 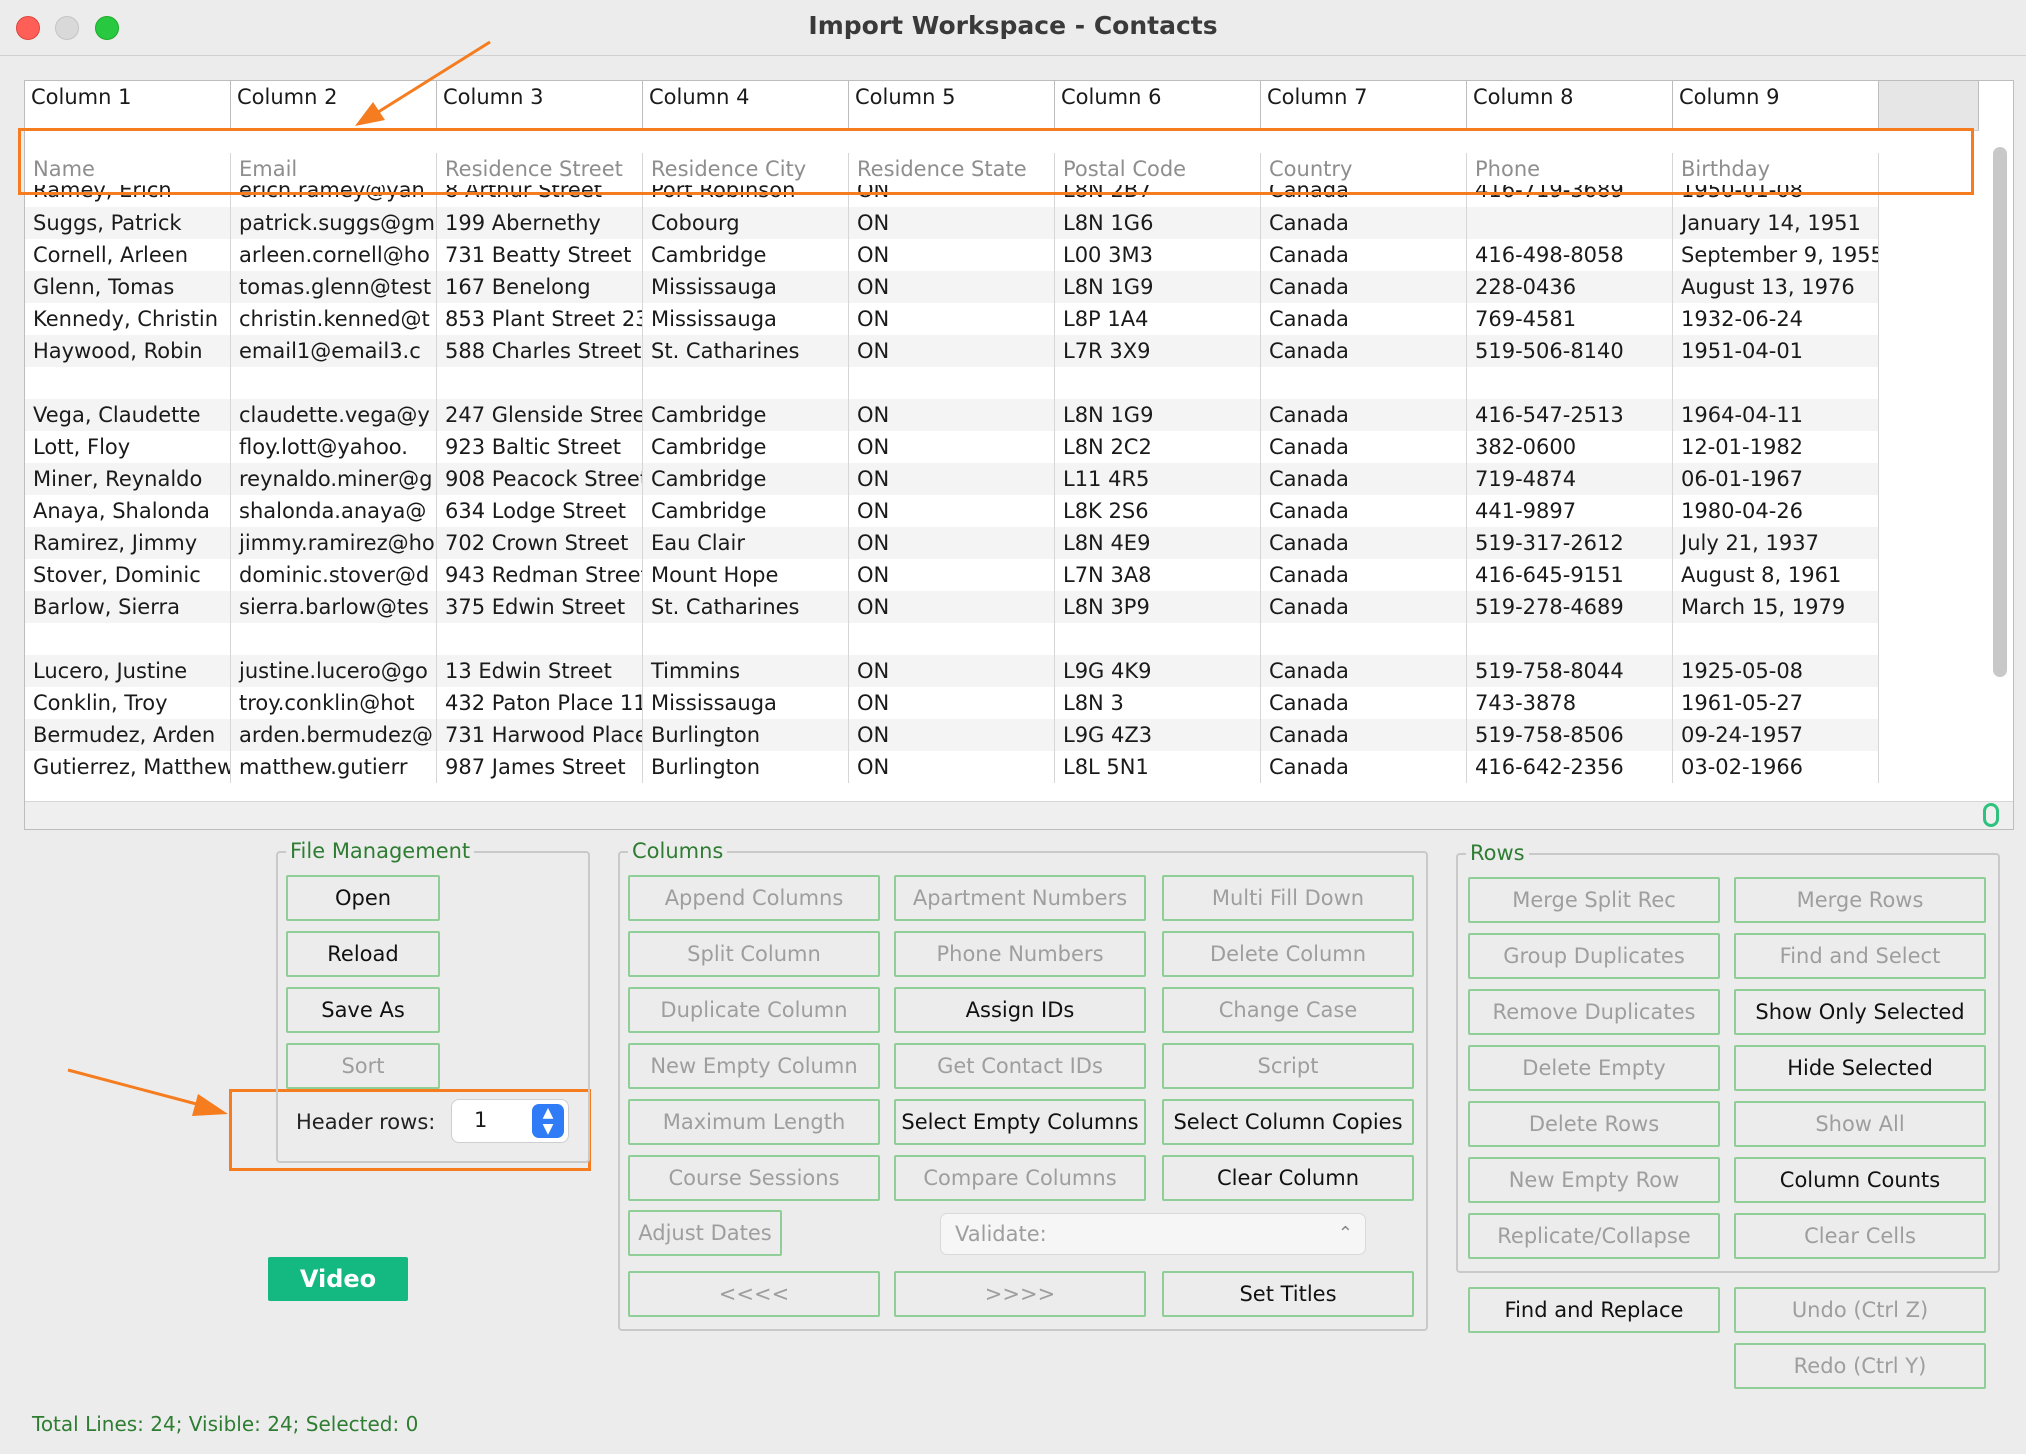 What do you see at coordinates (1020, 1010) in the screenshot?
I see `assign-ids-button: Assign IDs` at bounding box center [1020, 1010].